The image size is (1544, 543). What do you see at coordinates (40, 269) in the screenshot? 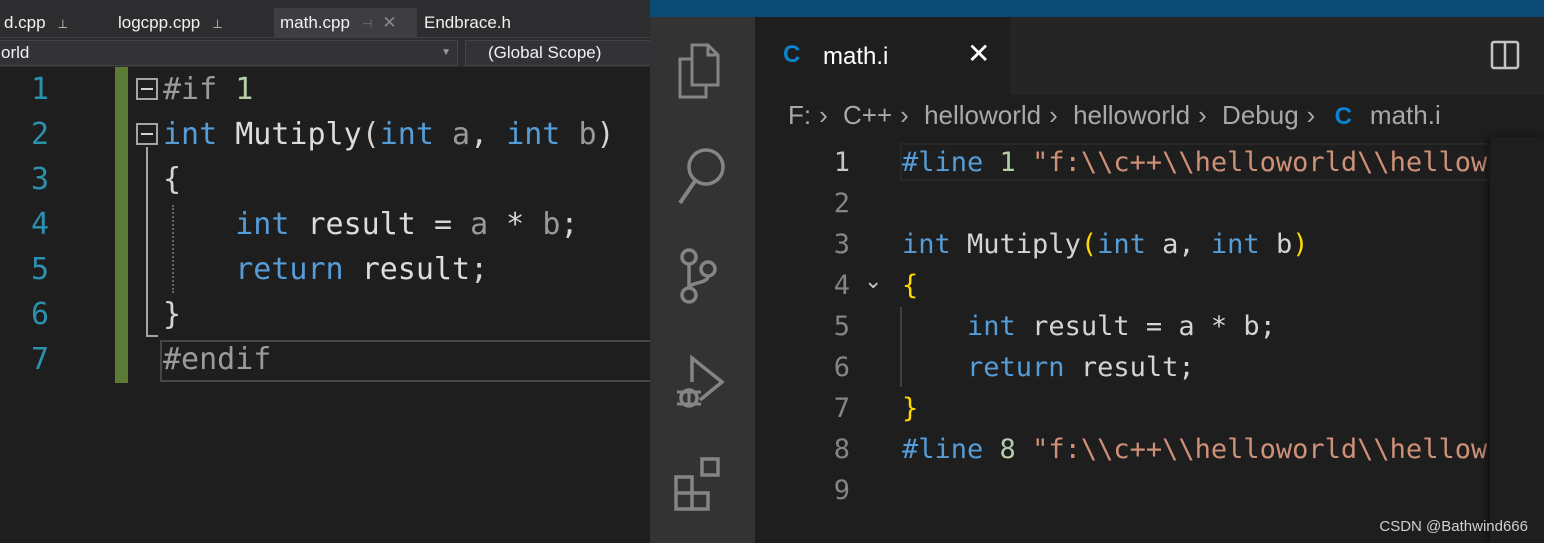
I see `line-number: 5` at bounding box center [40, 269].